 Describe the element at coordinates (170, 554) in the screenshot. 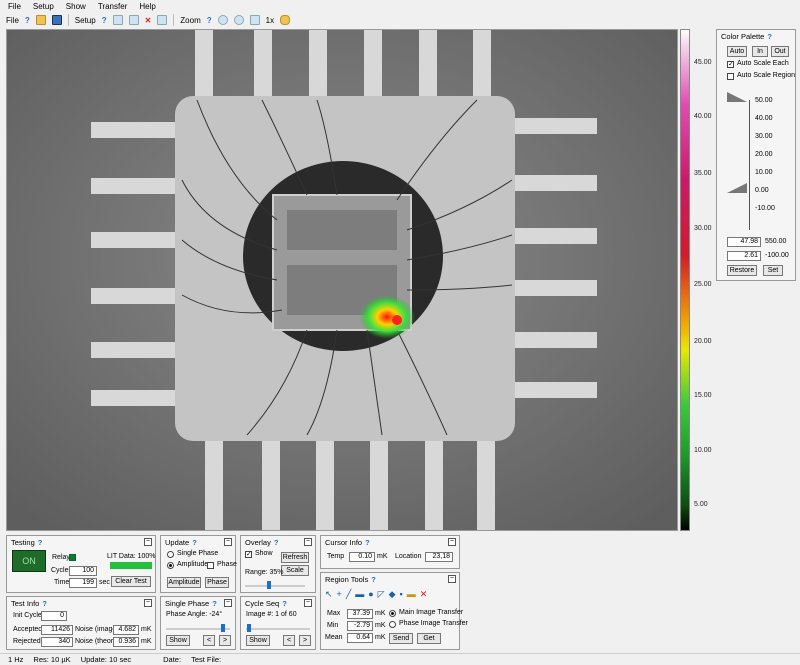

I see `single-phase-radio` at that location.